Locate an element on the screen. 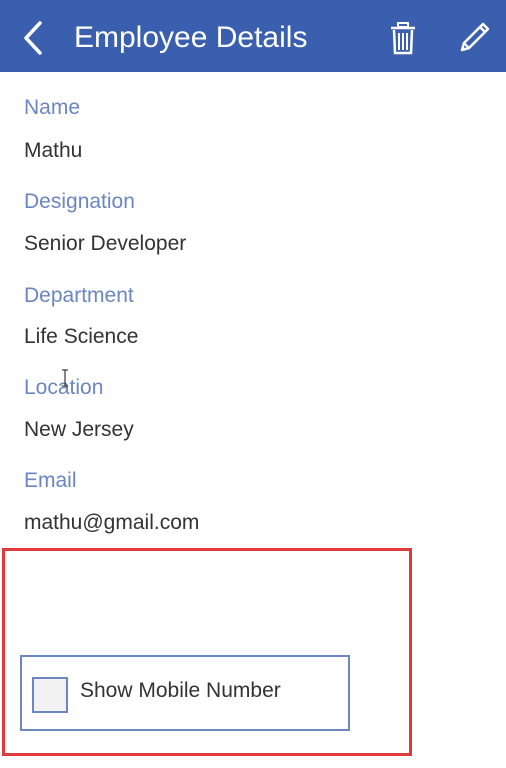 The height and width of the screenshot is (768, 506). trash-icon is located at coordinates (403, 38).